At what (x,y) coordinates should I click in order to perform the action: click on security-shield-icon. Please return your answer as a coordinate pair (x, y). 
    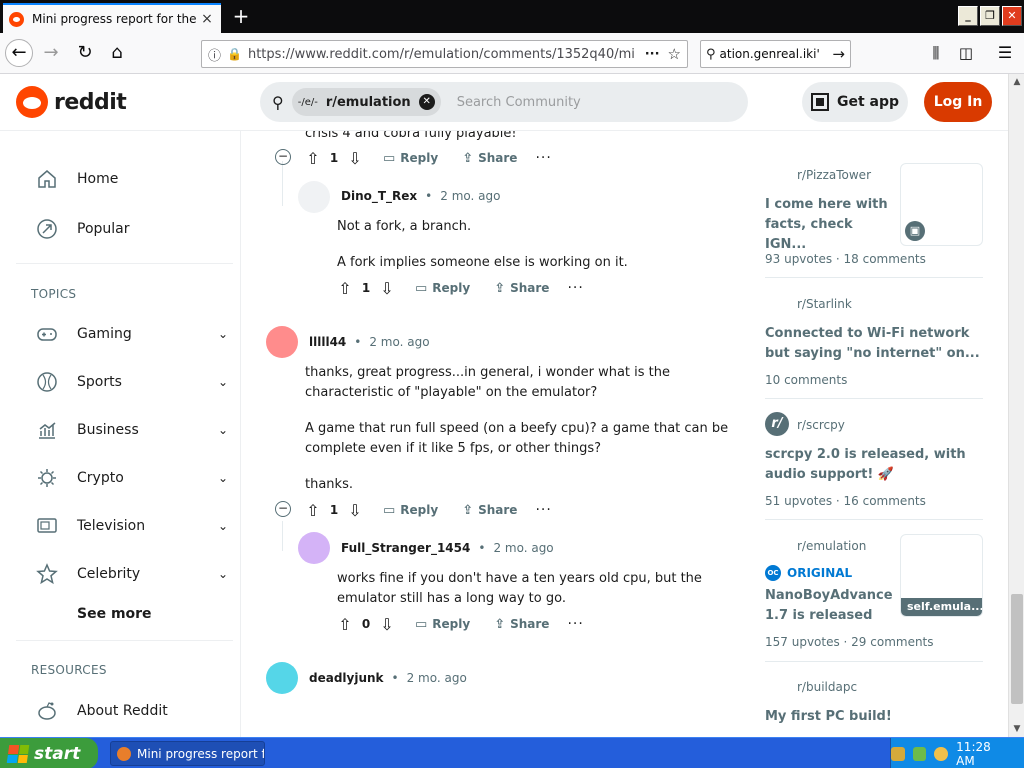
    Looking at the image, I should click on (898, 753).